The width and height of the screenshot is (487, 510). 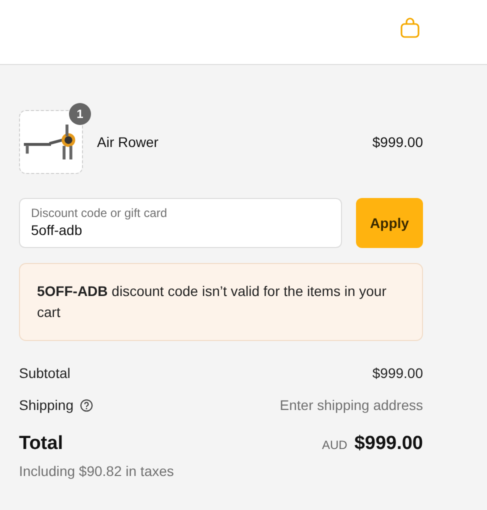 What do you see at coordinates (389, 223) in the screenshot?
I see `apply-button: Apply` at bounding box center [389, 223].